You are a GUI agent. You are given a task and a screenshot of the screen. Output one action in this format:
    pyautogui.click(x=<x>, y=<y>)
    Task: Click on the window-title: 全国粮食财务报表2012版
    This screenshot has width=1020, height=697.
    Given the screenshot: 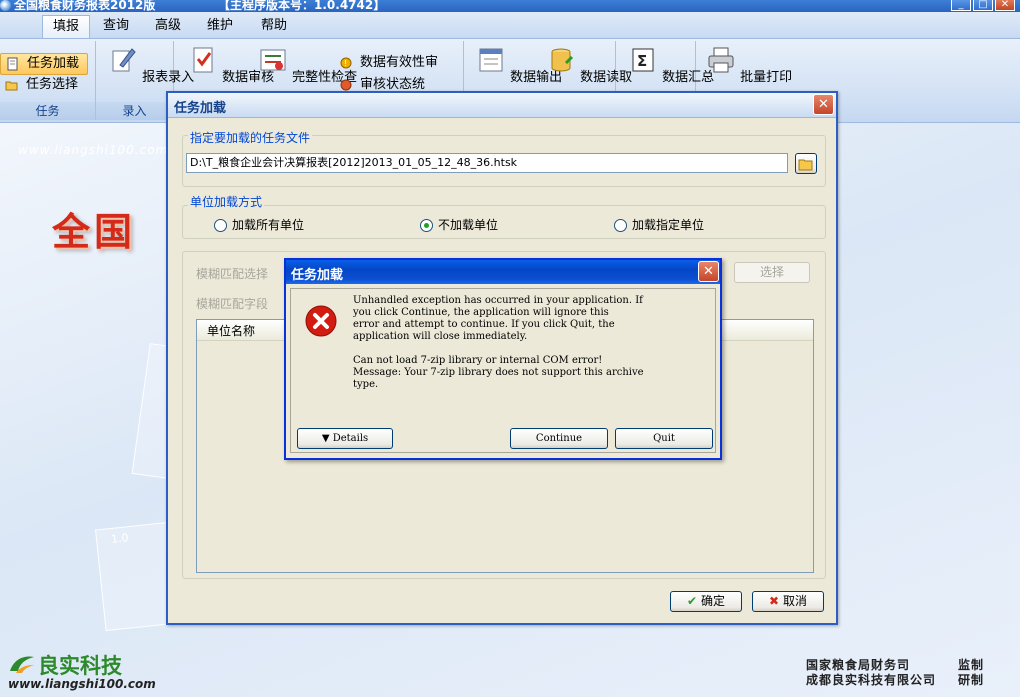 What is the action you would take?
    pyautogui.click(x=85, y=6)
    